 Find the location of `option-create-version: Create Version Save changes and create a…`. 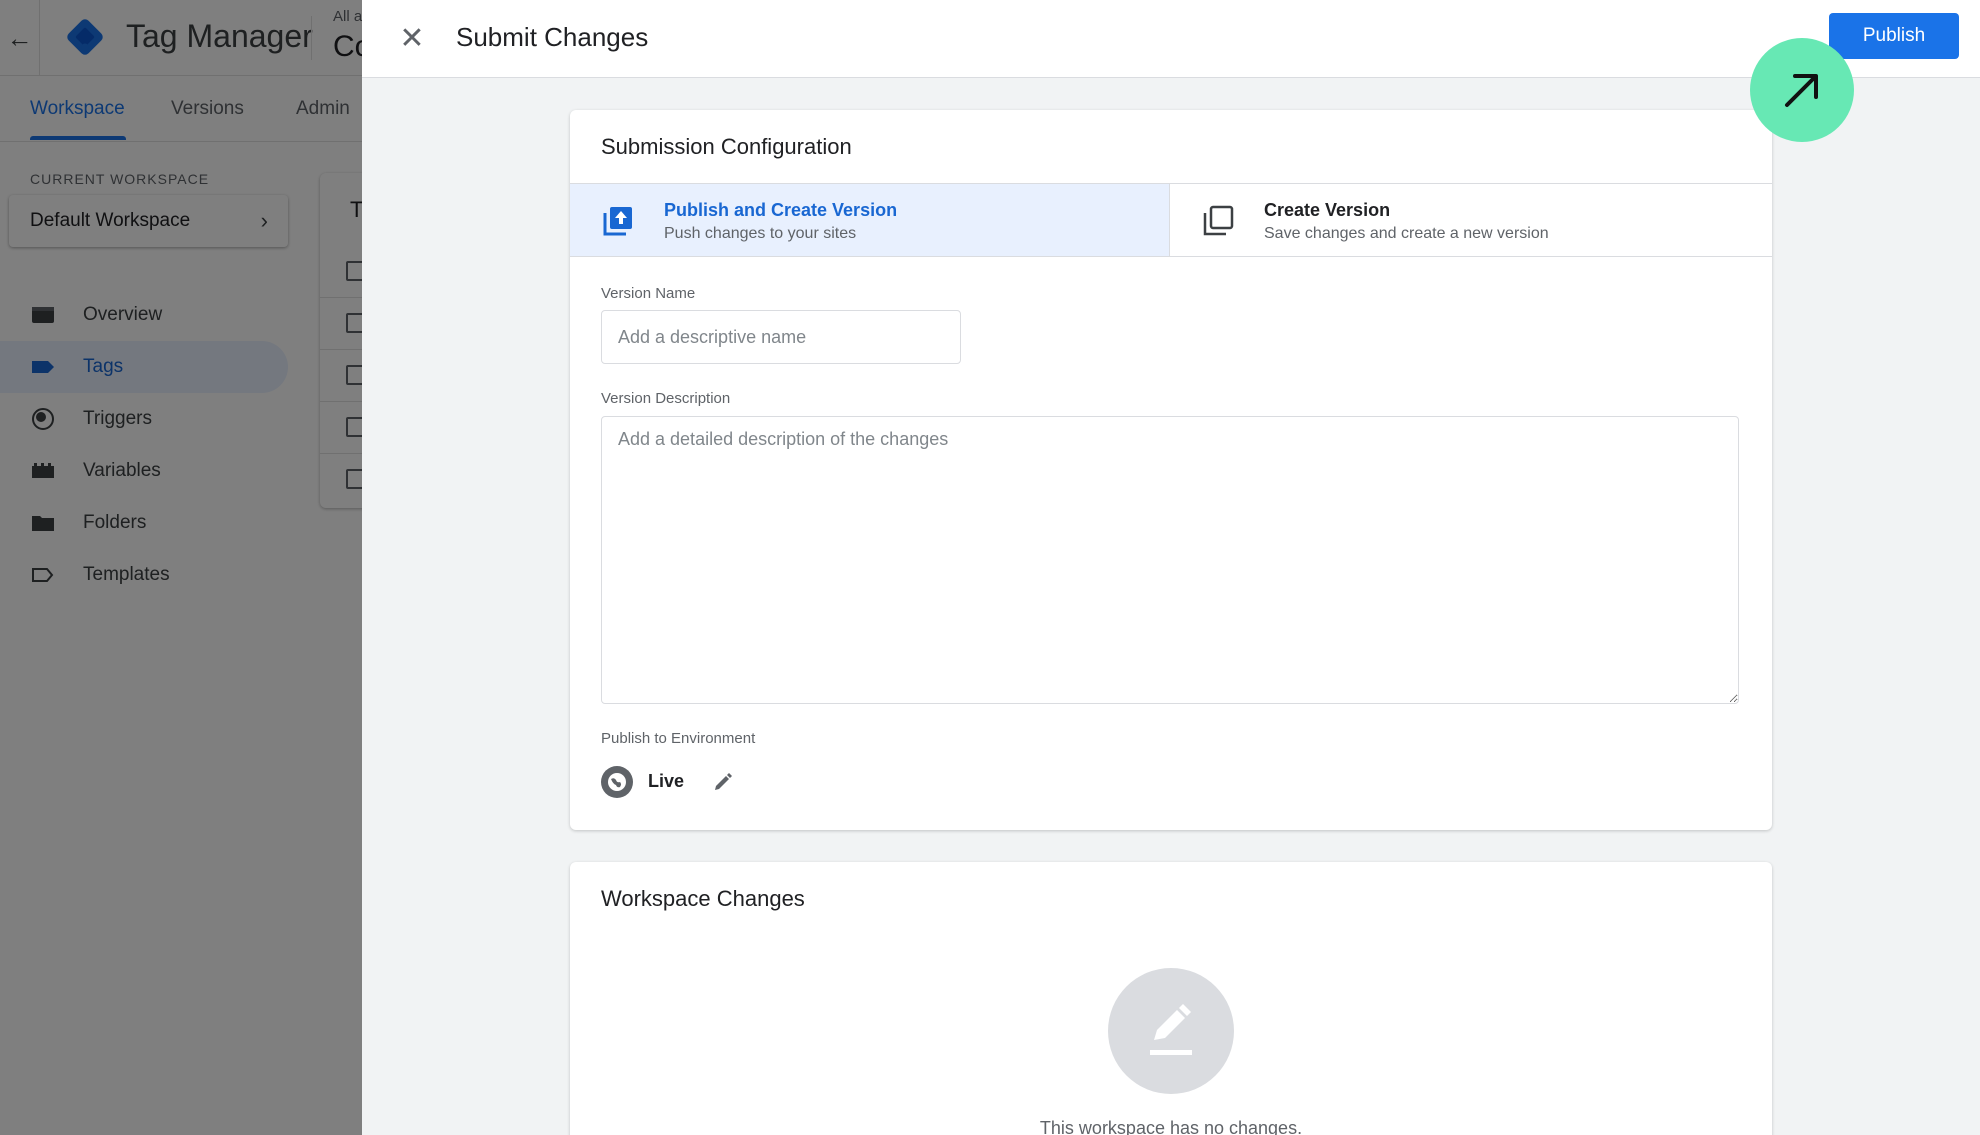

option-create-version: Create Version Save changes and create a… is located at coordinates (1471, 220).